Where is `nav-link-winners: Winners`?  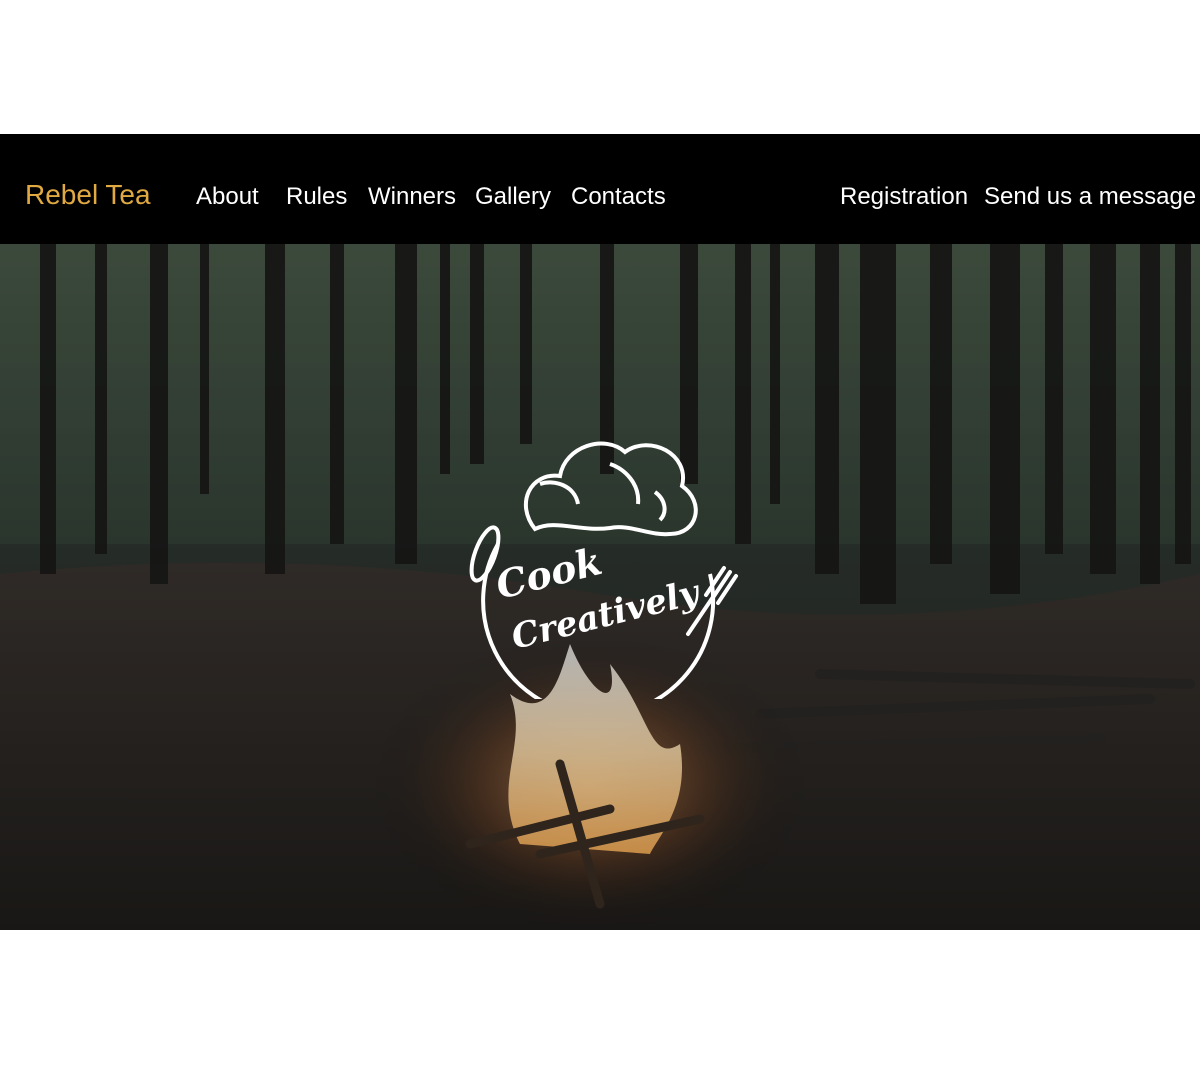
nav-link-winners: Winners is located at coordinates (412, 197).